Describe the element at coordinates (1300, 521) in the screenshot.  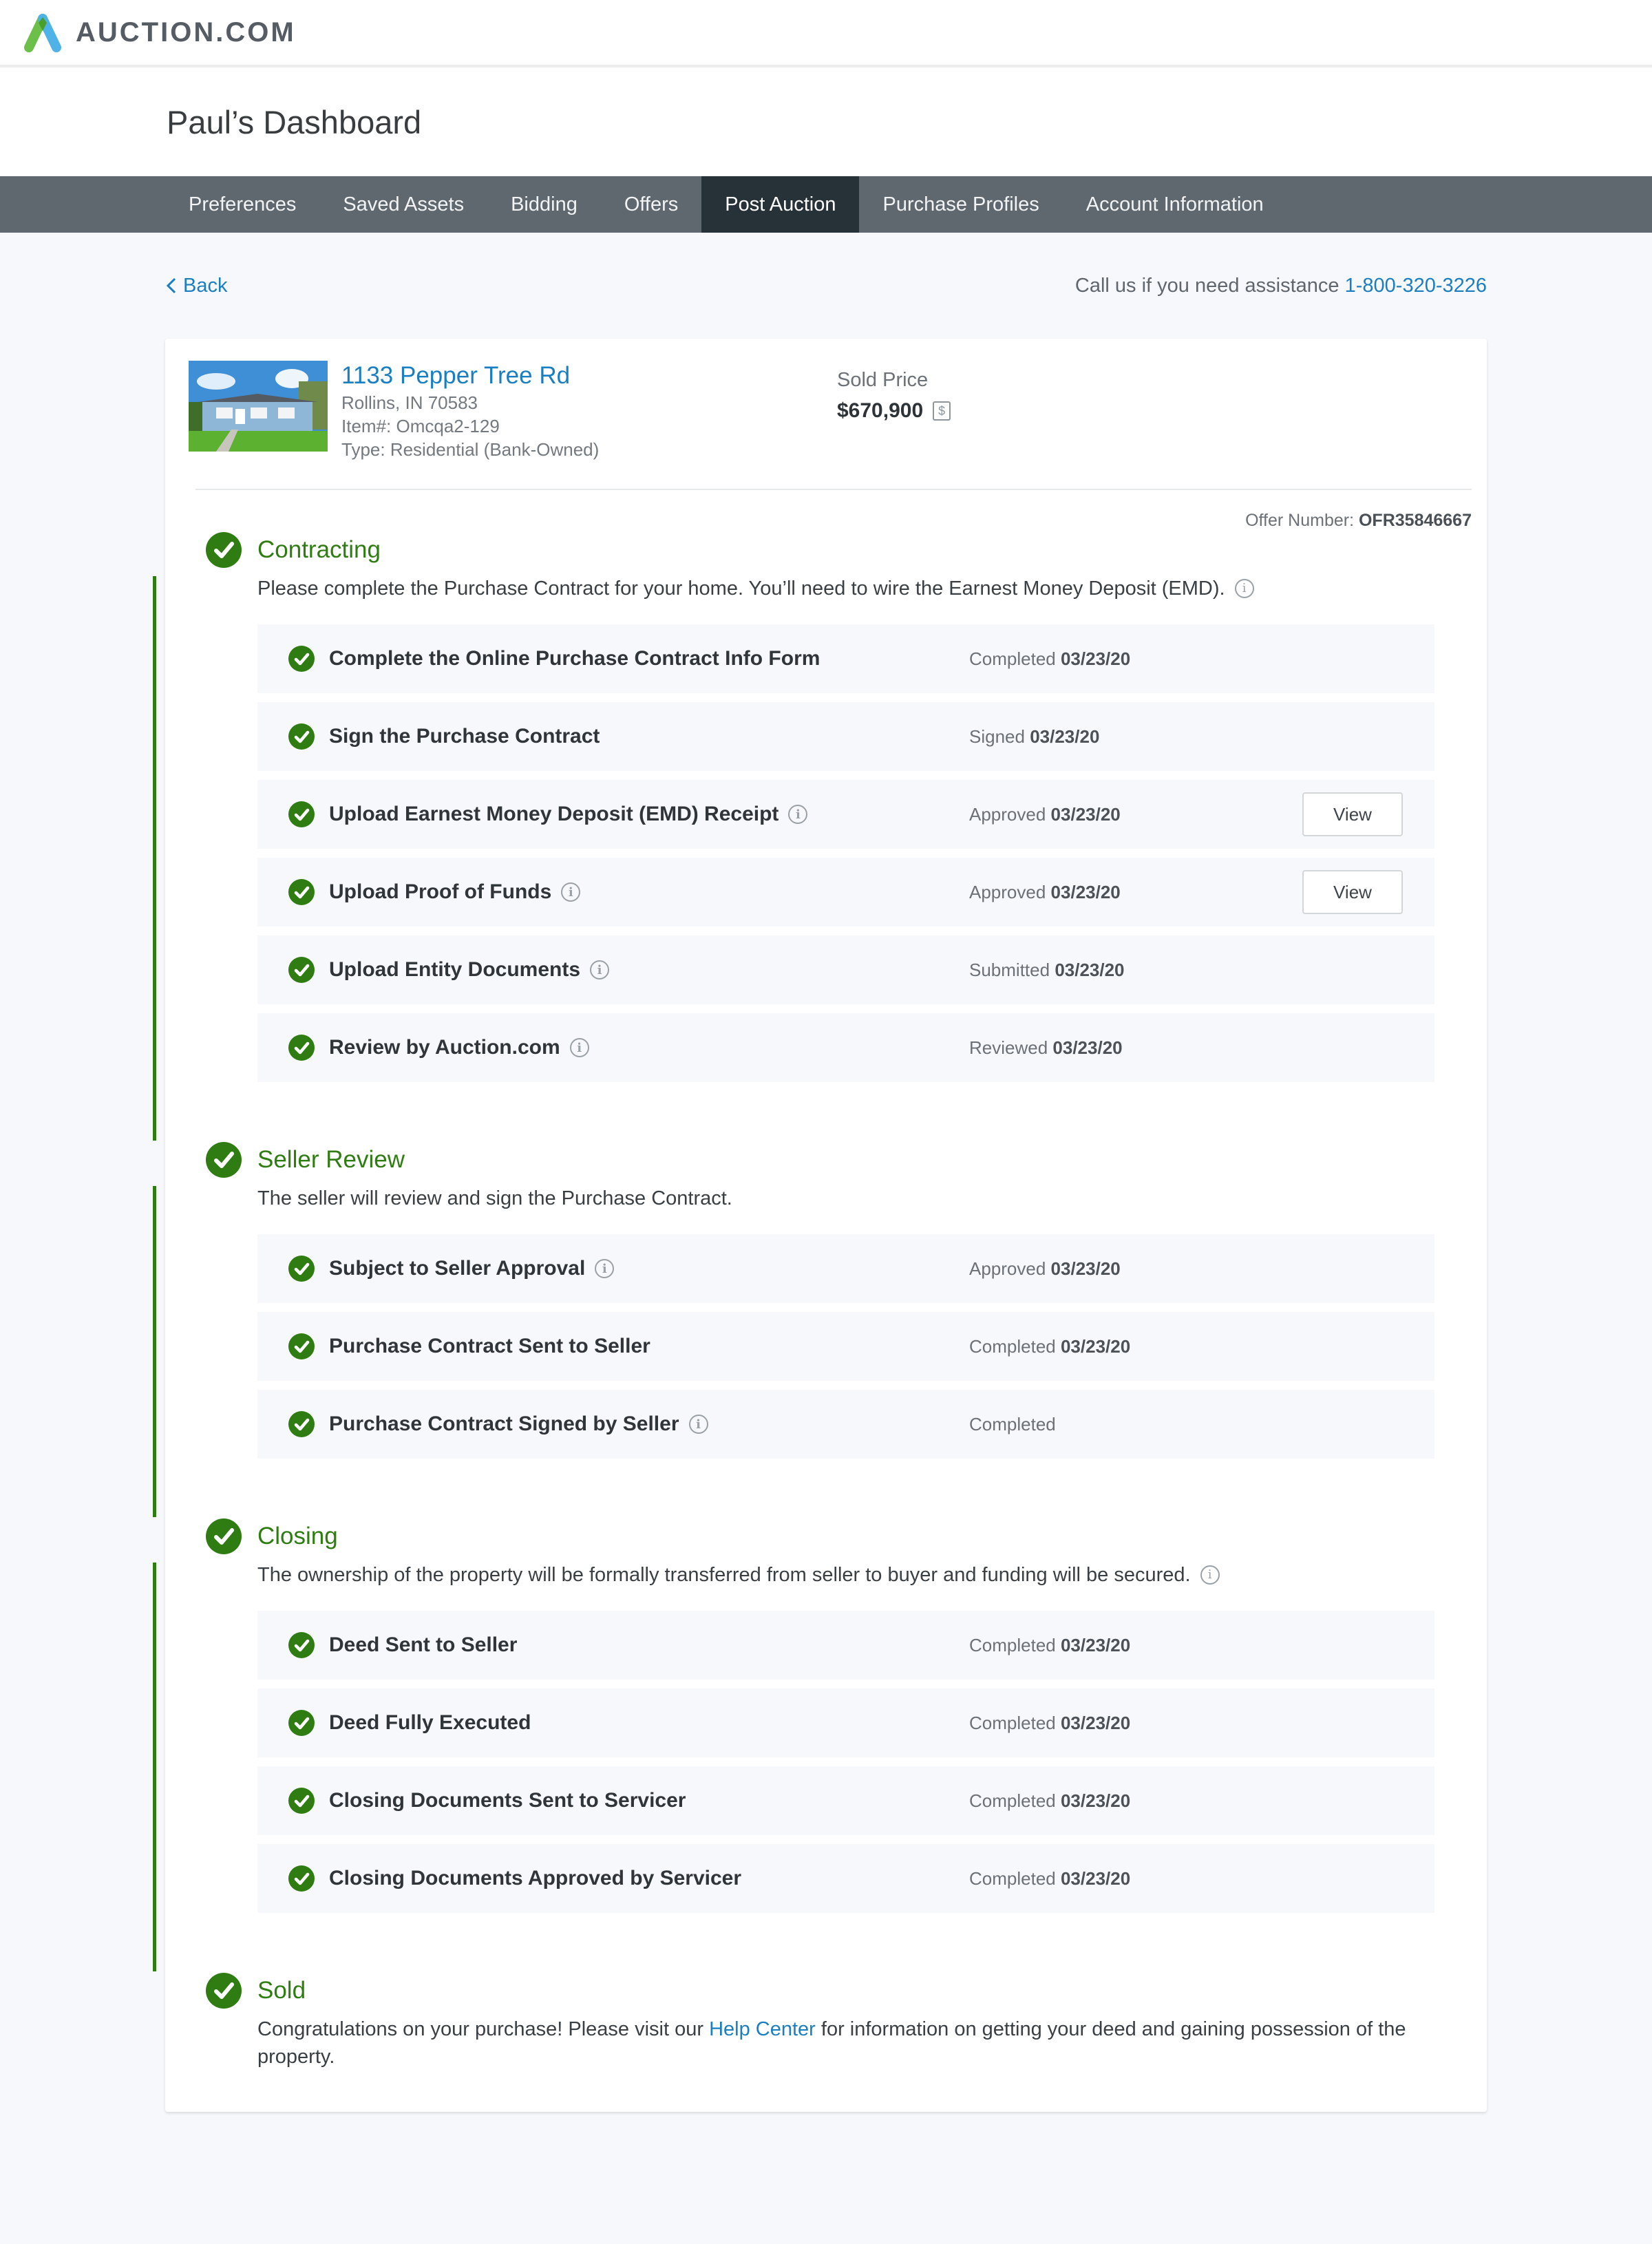
I see `offer-number-label: Offer Number:` at that location.